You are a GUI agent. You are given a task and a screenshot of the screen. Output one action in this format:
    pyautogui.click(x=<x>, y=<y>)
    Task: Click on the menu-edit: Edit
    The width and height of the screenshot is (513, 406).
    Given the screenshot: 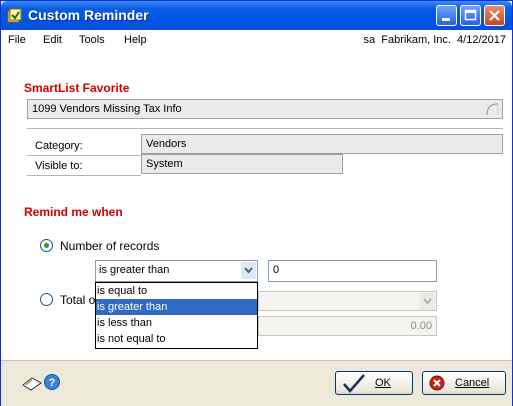 What is the action you would take?
    pyautogui.click(x=52, y=40)
    